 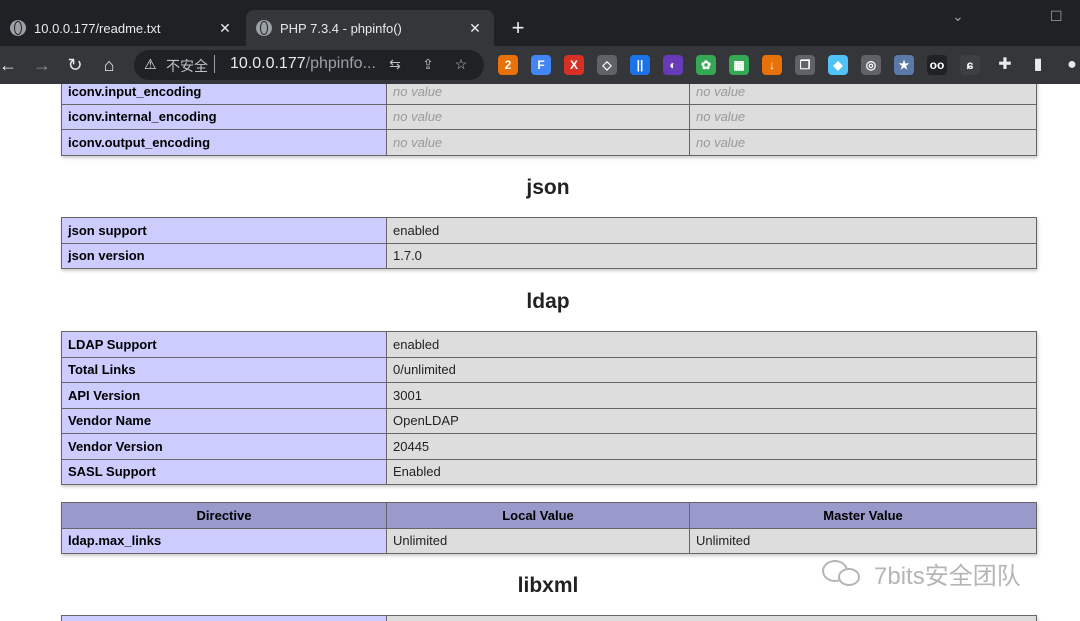 I want to click on warning-icon: ⚠, so click(x=150, y=64).